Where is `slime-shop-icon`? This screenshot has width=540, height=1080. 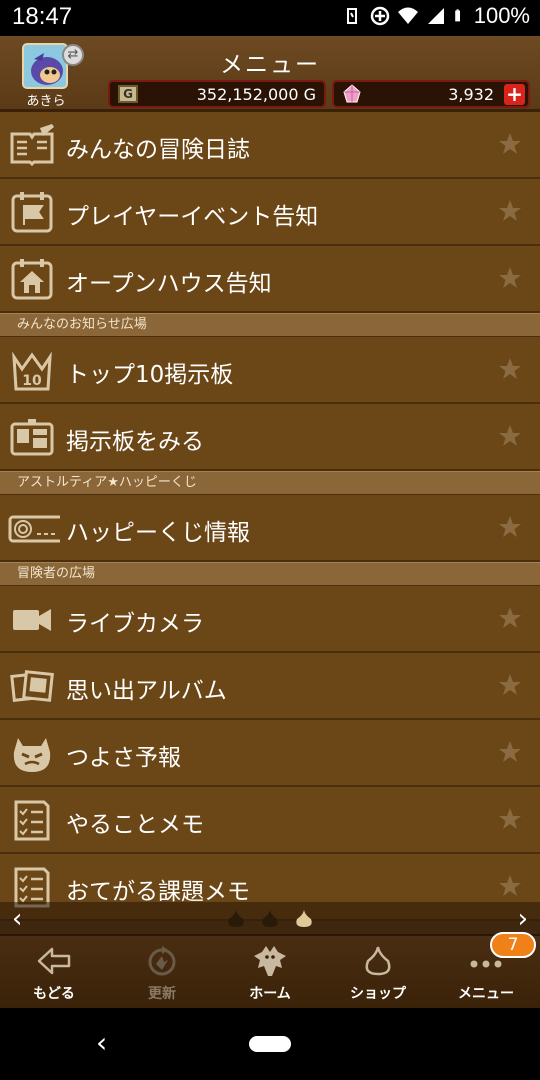
slime-shop-icon is located at coordinates (378, 961).